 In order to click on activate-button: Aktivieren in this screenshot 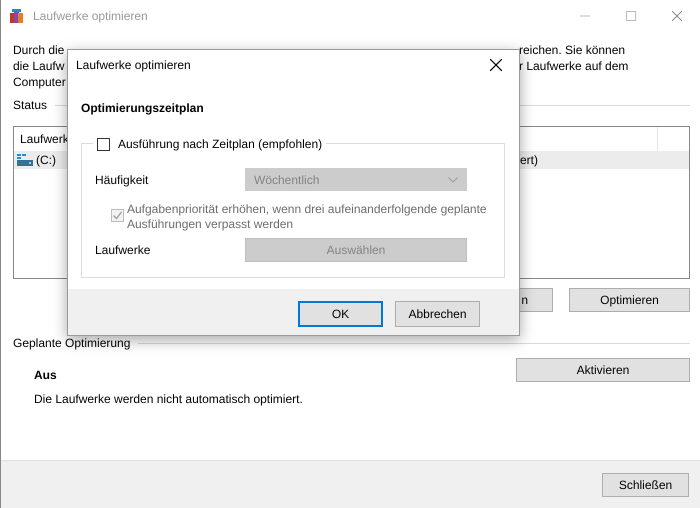, I will do `click(603, 370)`.